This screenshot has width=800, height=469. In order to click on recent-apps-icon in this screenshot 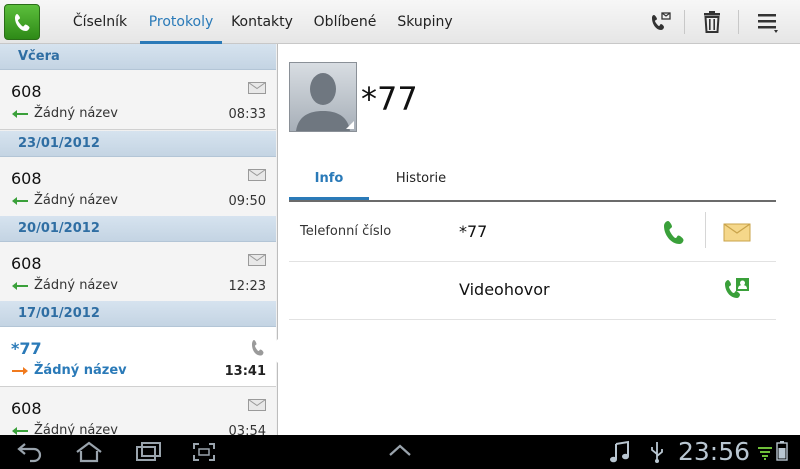, I will do `click(149, 452)`.